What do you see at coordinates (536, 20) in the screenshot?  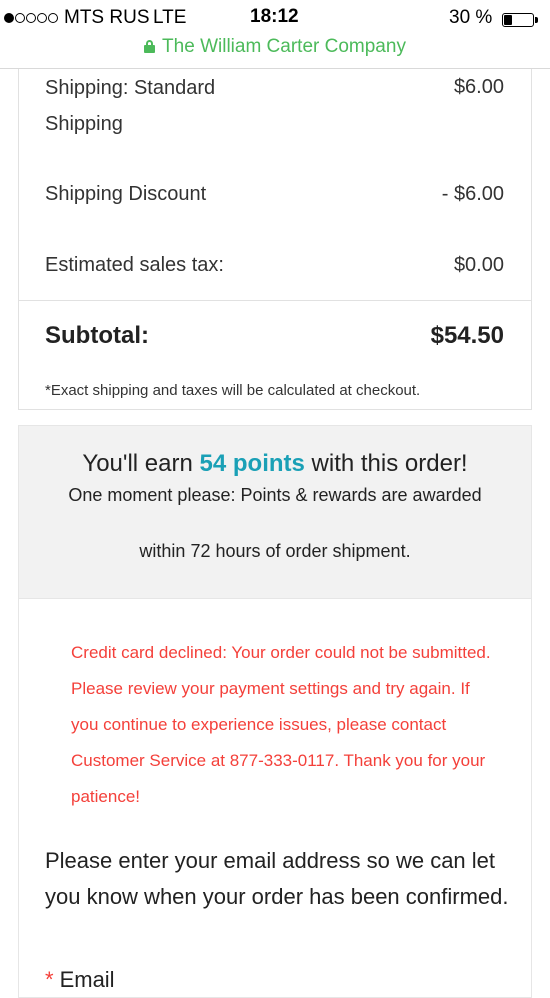 I see `battery-tip` at bounding box center [536, 20].